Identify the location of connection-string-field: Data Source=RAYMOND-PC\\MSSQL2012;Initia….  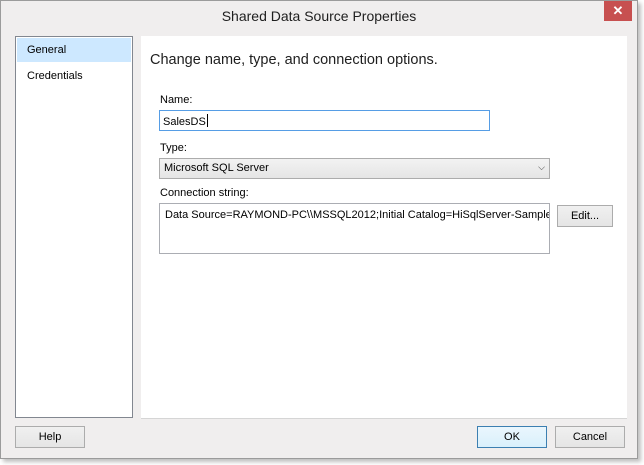
(354, 228).